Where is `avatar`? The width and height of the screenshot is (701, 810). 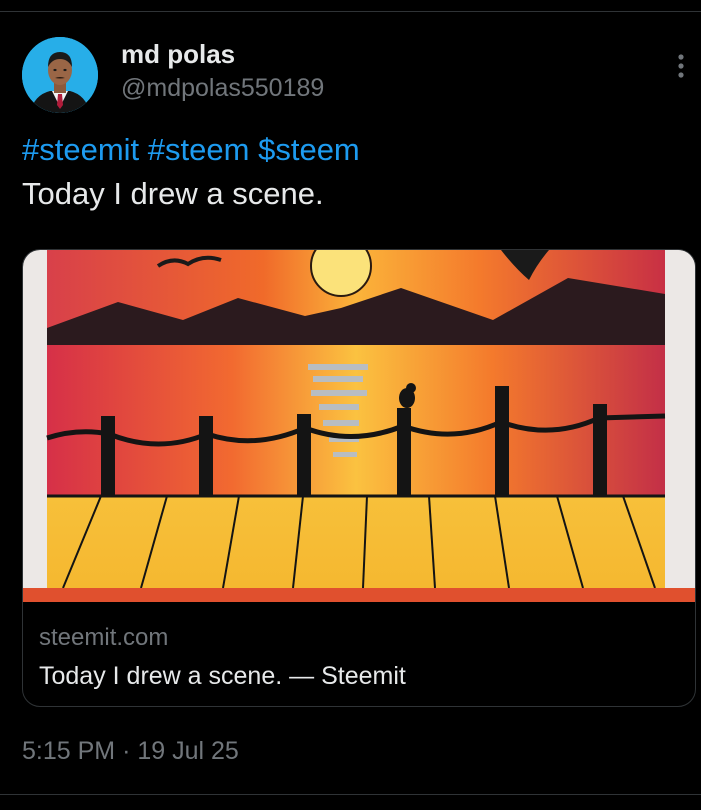
avatar is located at coordinates (60, 75).